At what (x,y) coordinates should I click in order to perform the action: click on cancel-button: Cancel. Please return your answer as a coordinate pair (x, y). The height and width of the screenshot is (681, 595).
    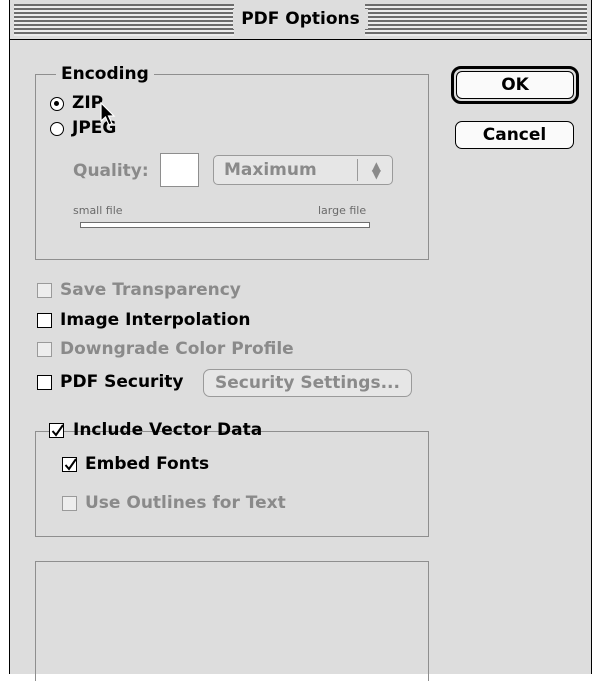
    Looking at the image, I should click on (514, 135).